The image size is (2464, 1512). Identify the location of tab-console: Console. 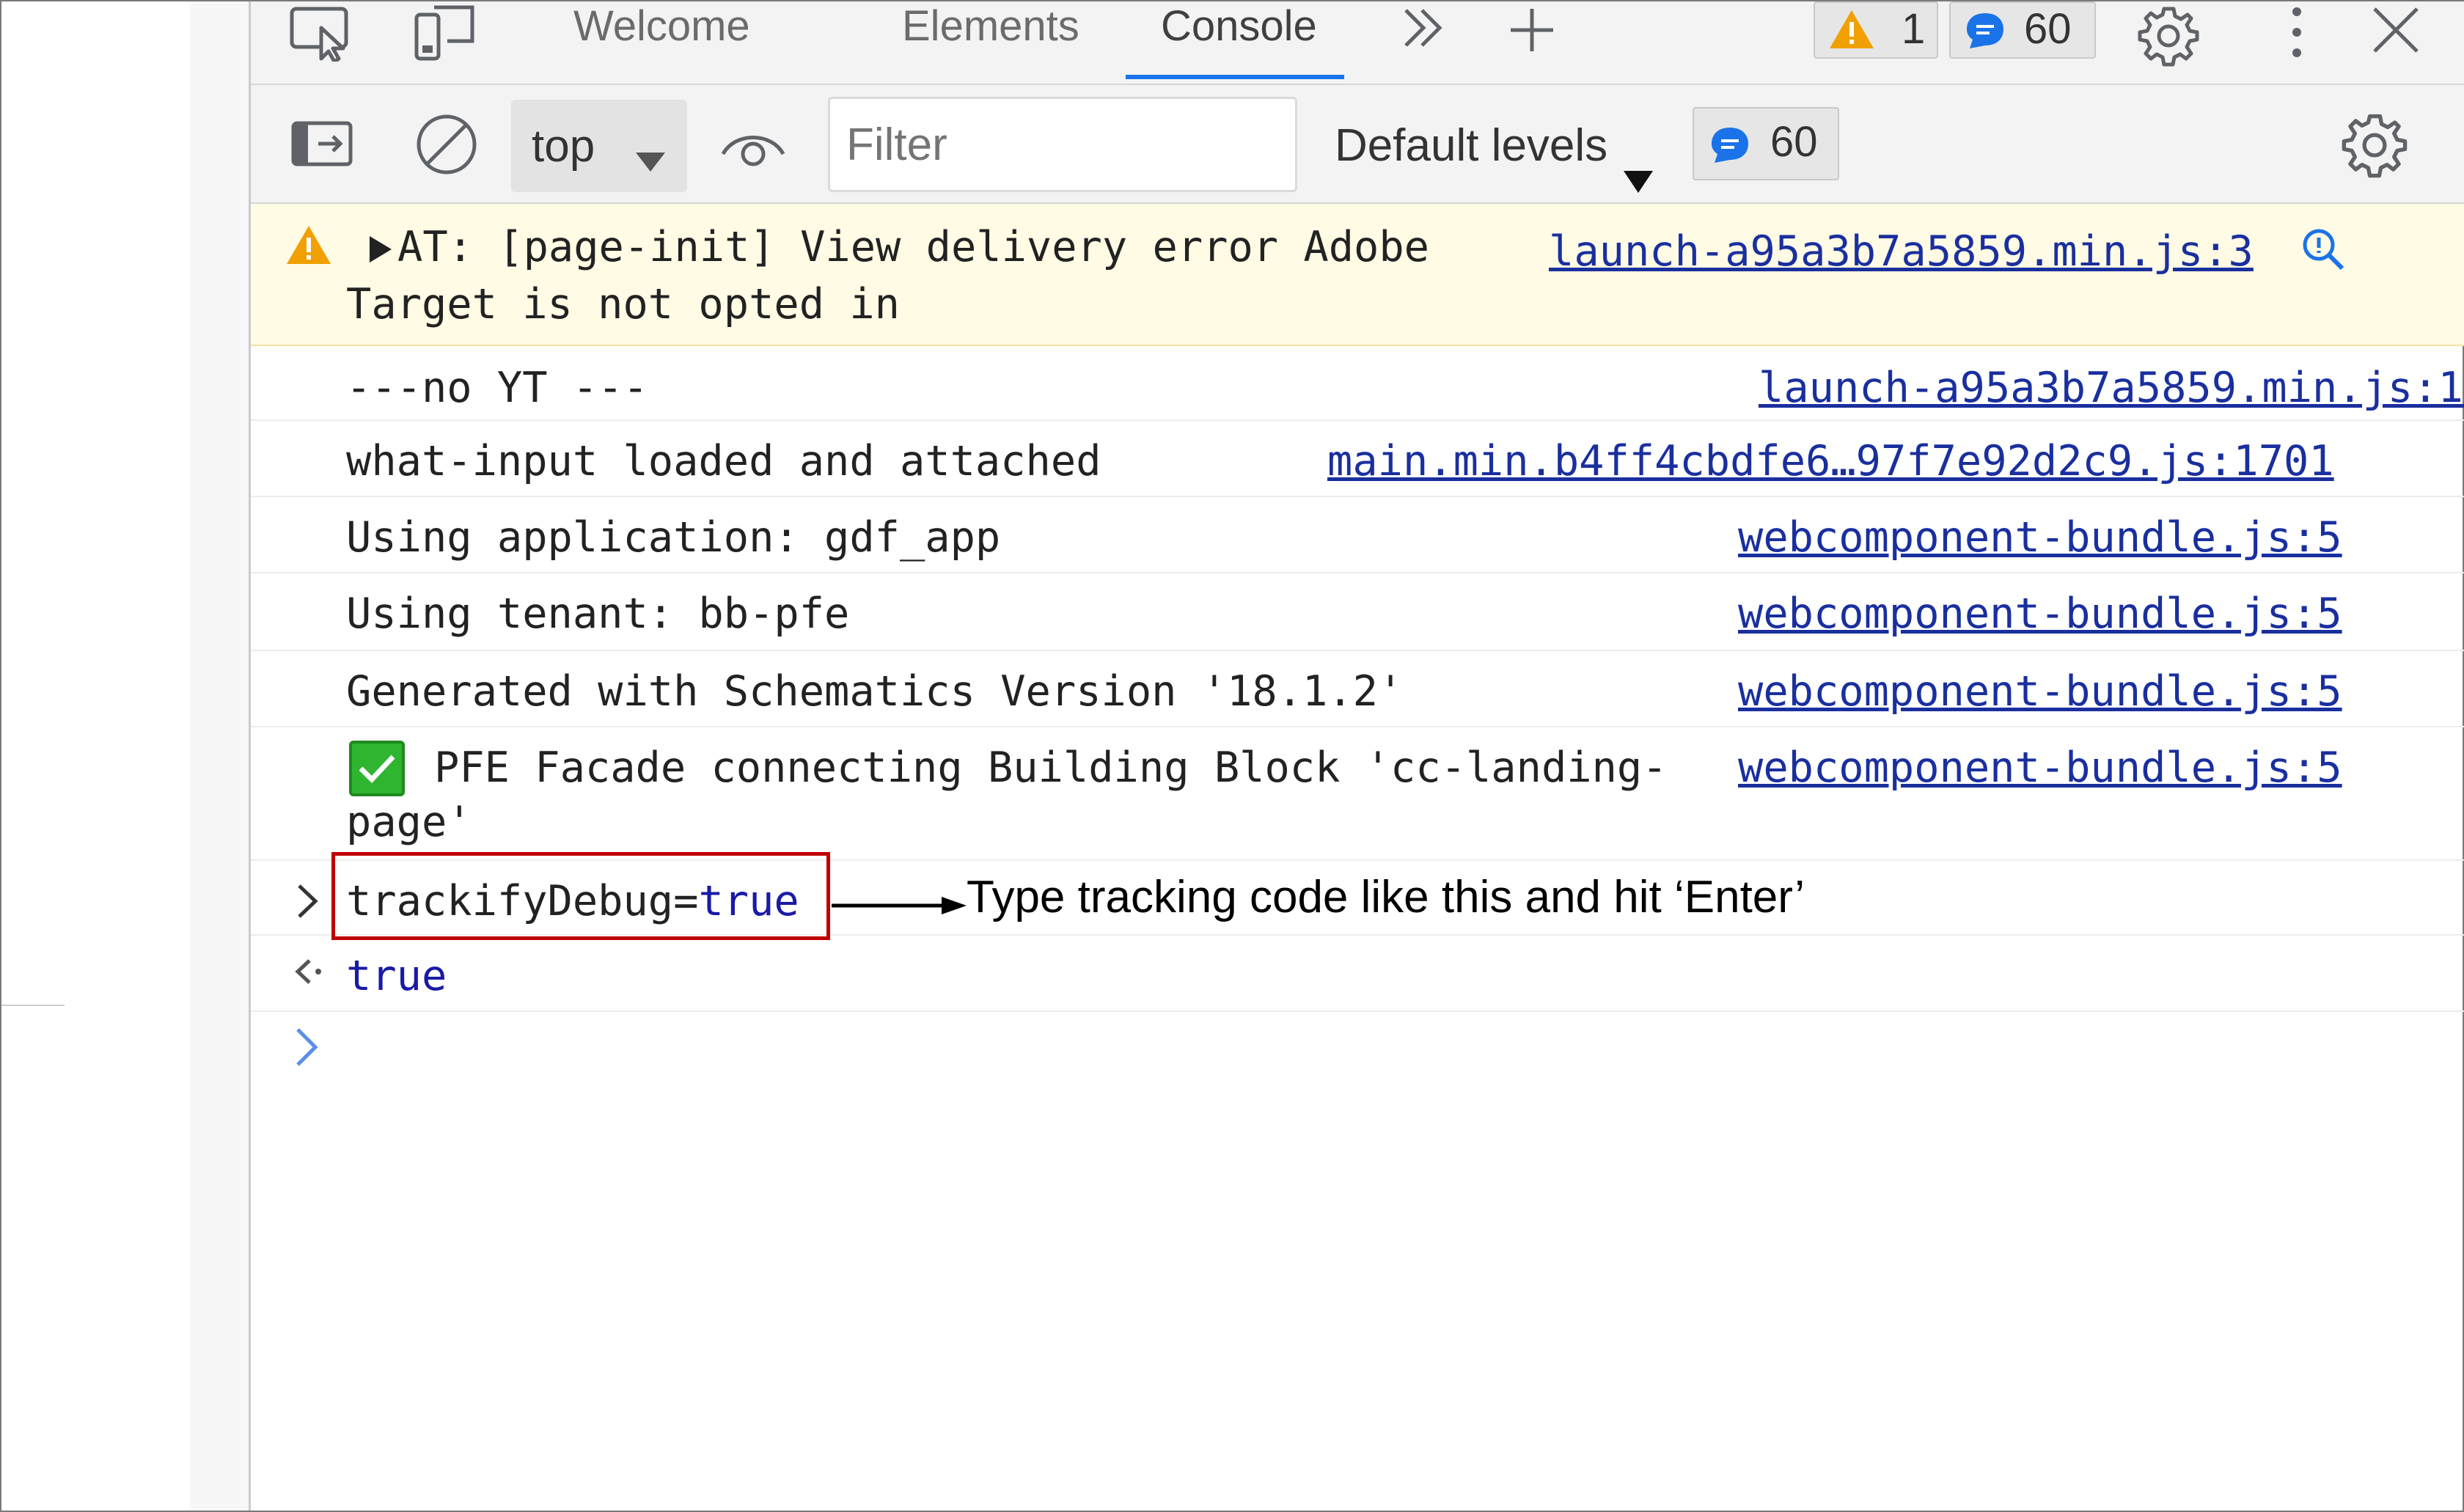
(1239, 39).